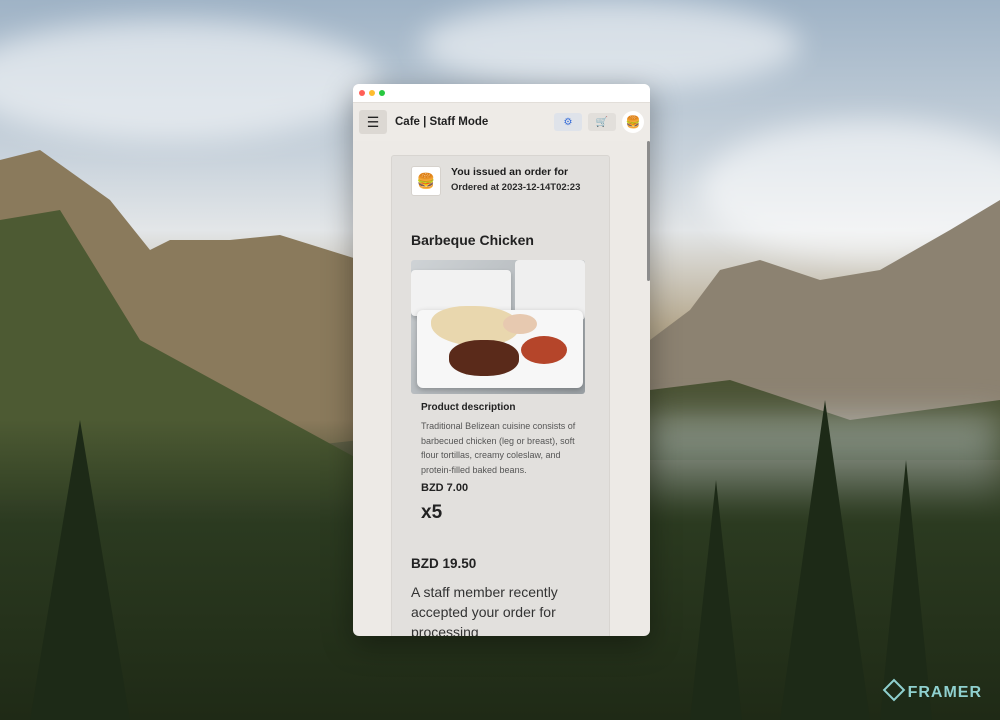 The image size is (1000, 720). What do you see at coordinates (498, 327) in the screenshot?
I see `product-image` at bounding box center [498, 327].